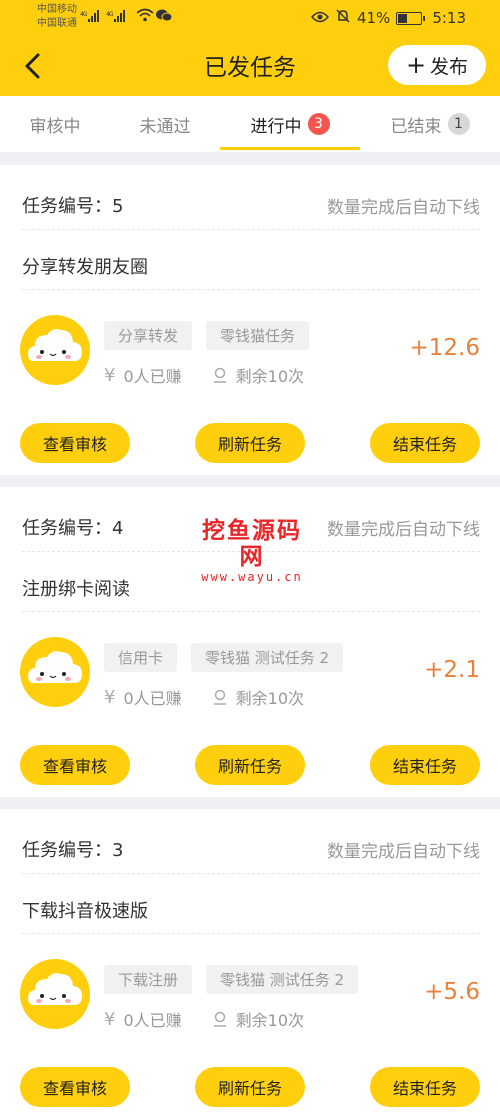  Describe the element at coordinates (449, 18) in the screenshot. I see `clock: 5:13` at that location.